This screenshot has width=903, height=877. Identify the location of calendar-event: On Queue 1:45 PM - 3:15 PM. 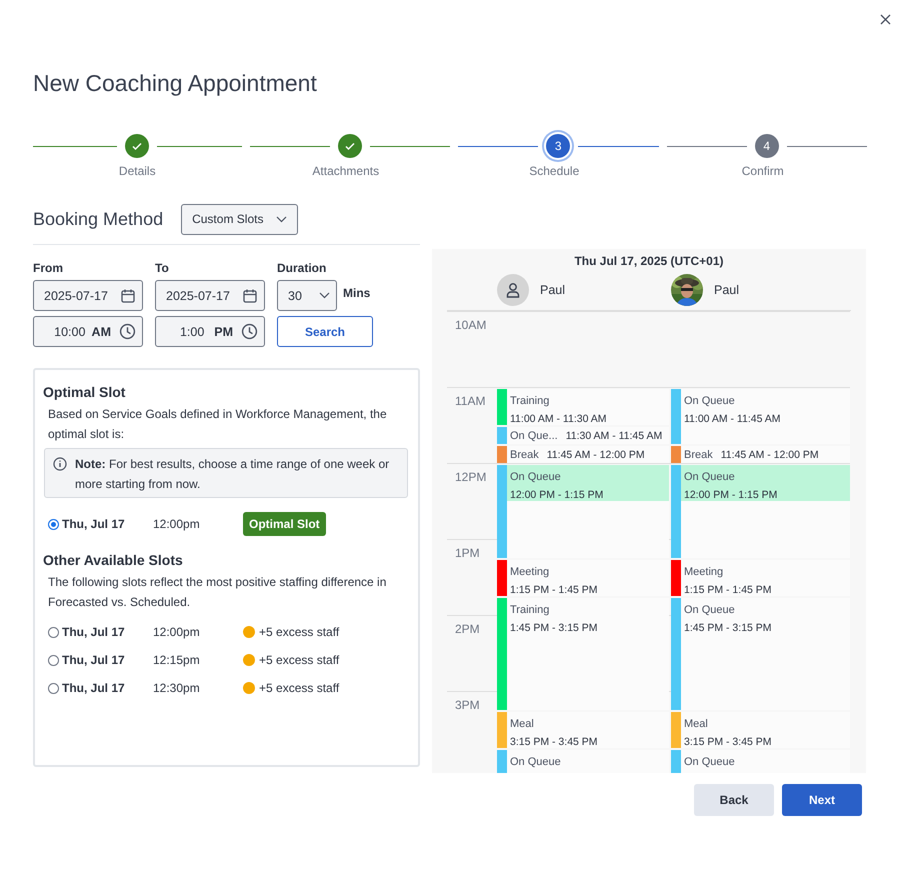
(760, 654).